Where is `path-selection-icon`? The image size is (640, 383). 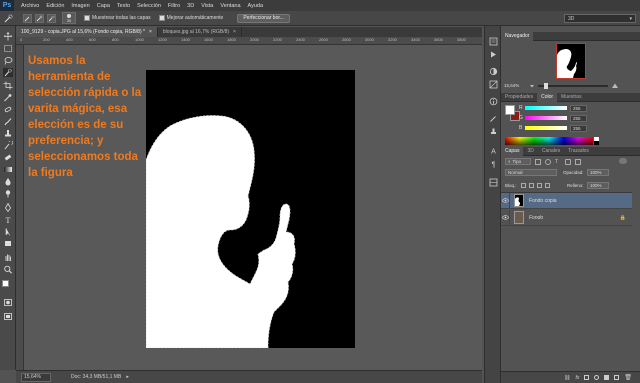
path-selection-icon is located at coordinates (8, 231).